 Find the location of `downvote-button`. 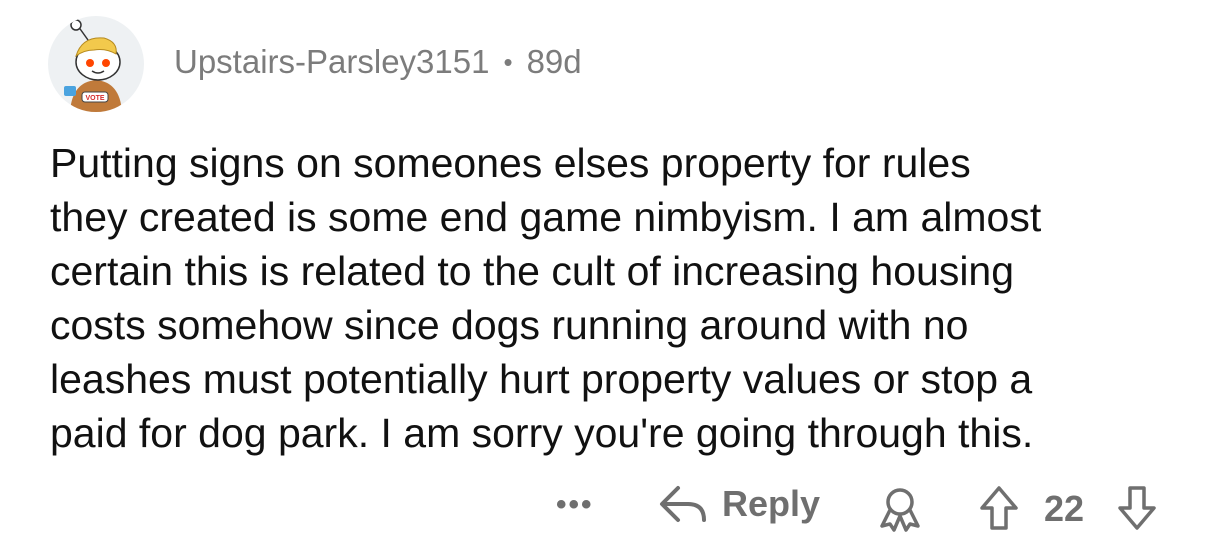

downvote-button is located at coordinates (1137, 512).